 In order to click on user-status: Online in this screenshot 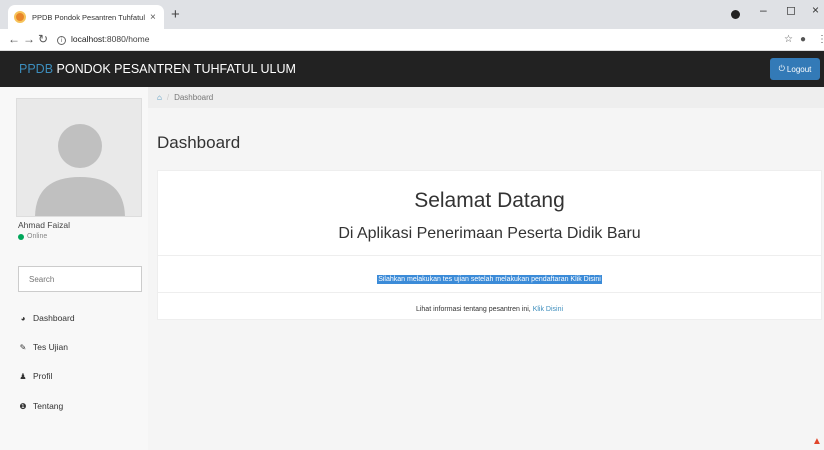, I will do `click(32, 236)`.